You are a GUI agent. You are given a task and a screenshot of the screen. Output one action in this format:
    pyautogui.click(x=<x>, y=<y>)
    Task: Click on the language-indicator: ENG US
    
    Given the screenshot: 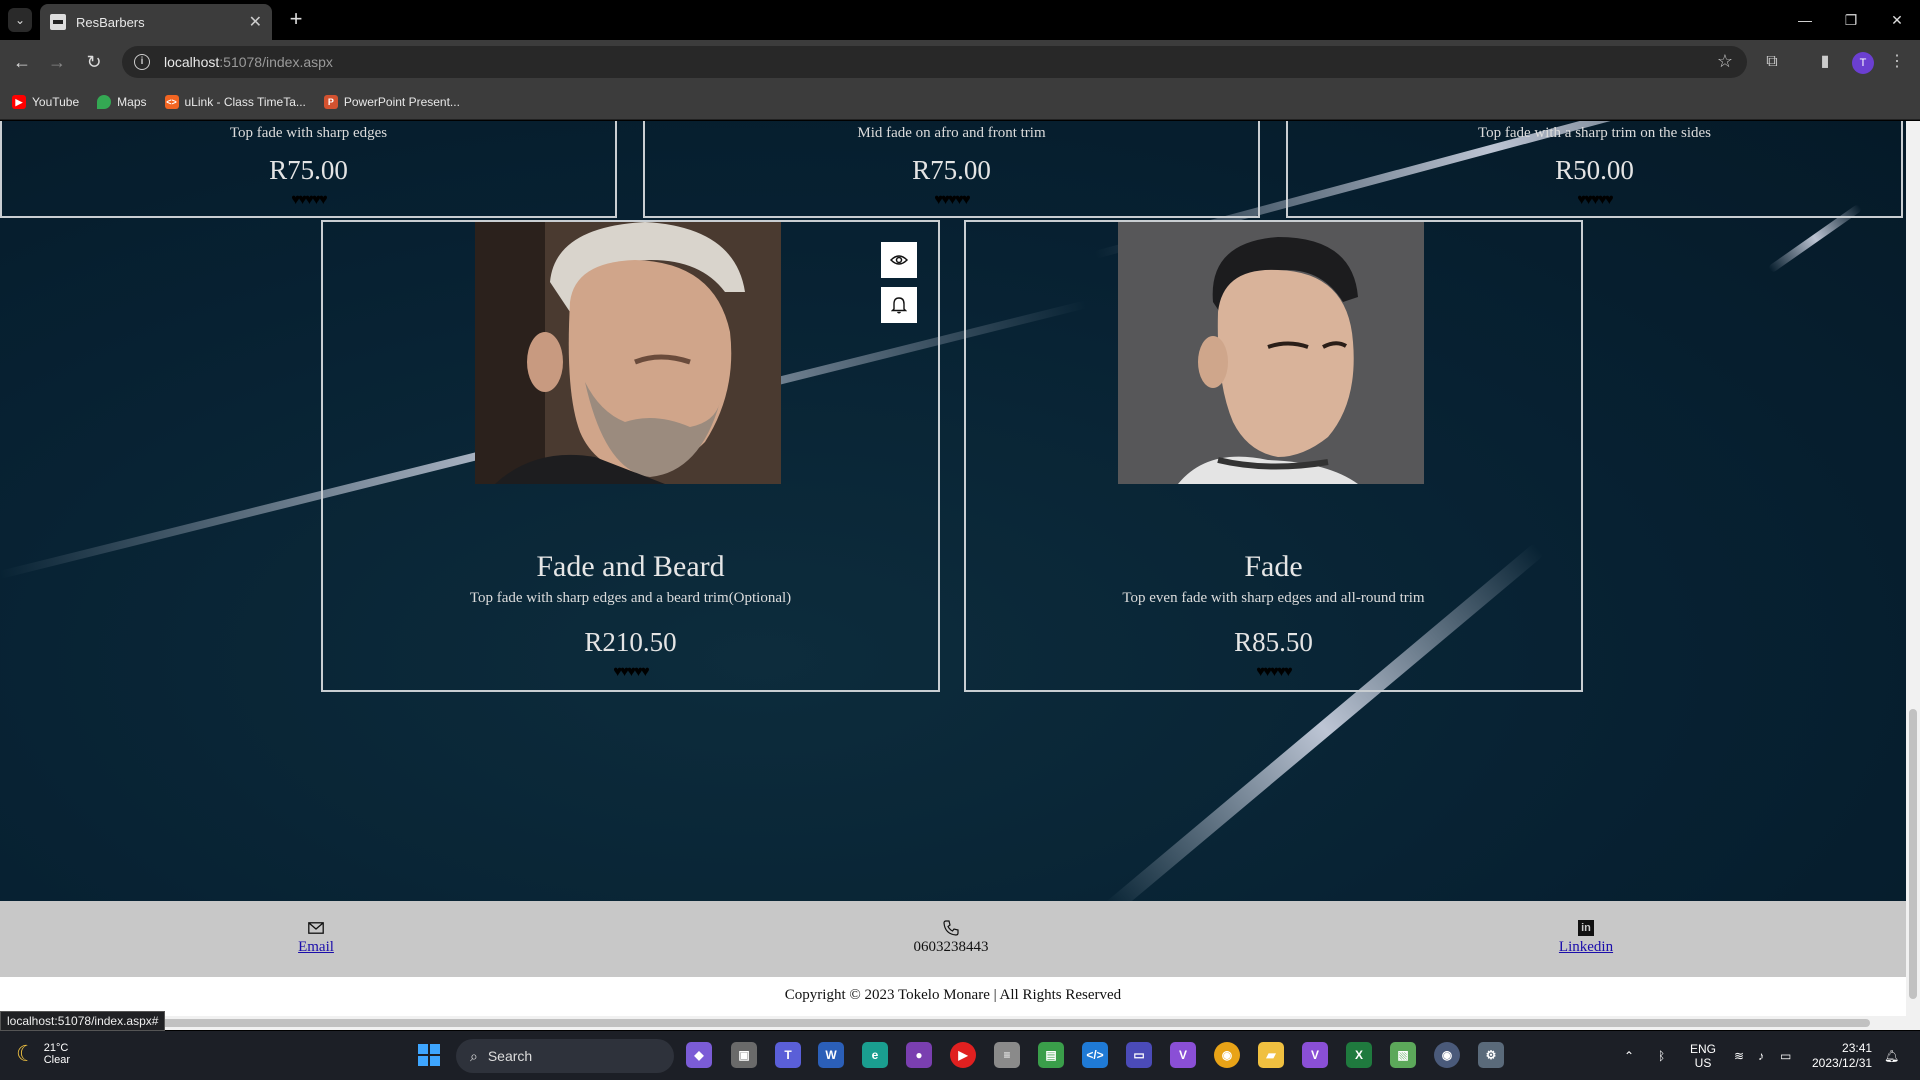 What is the action you would take?
    pyautogui.click(x=1703, y=1055)
    